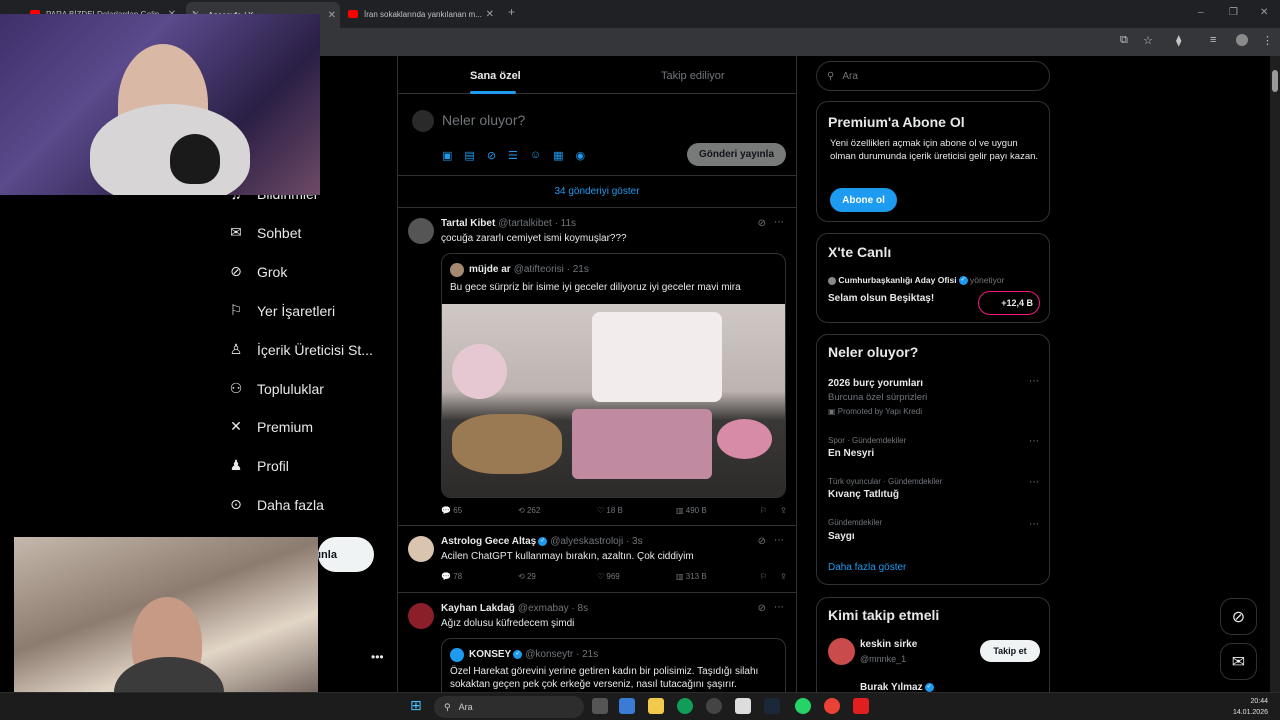 Image resolution: width=1280 pixels, height=720 pixels. What do you see at coordinates (581, 155) in the screenshot?
I see `location-icon: ◉` at bounding box center [581, 155].